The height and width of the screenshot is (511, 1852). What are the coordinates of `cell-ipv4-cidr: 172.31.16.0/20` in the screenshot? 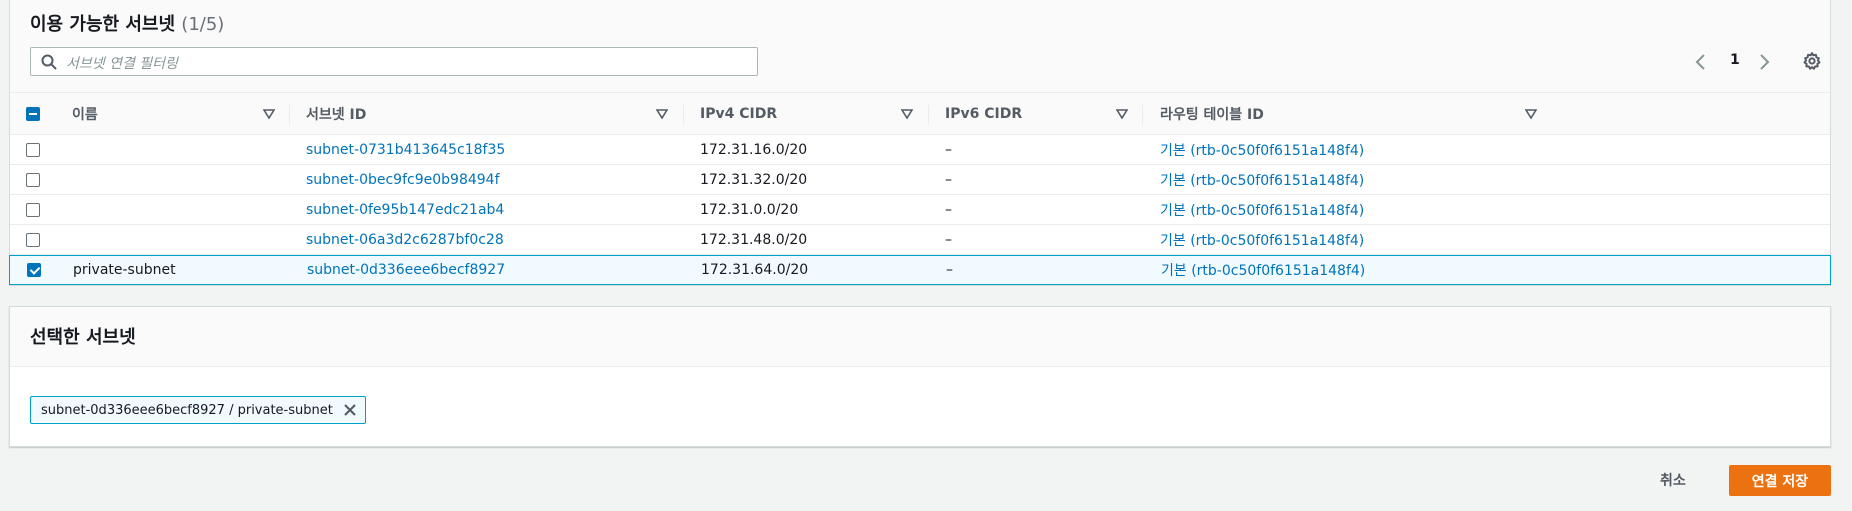 It's located at (754, 149).